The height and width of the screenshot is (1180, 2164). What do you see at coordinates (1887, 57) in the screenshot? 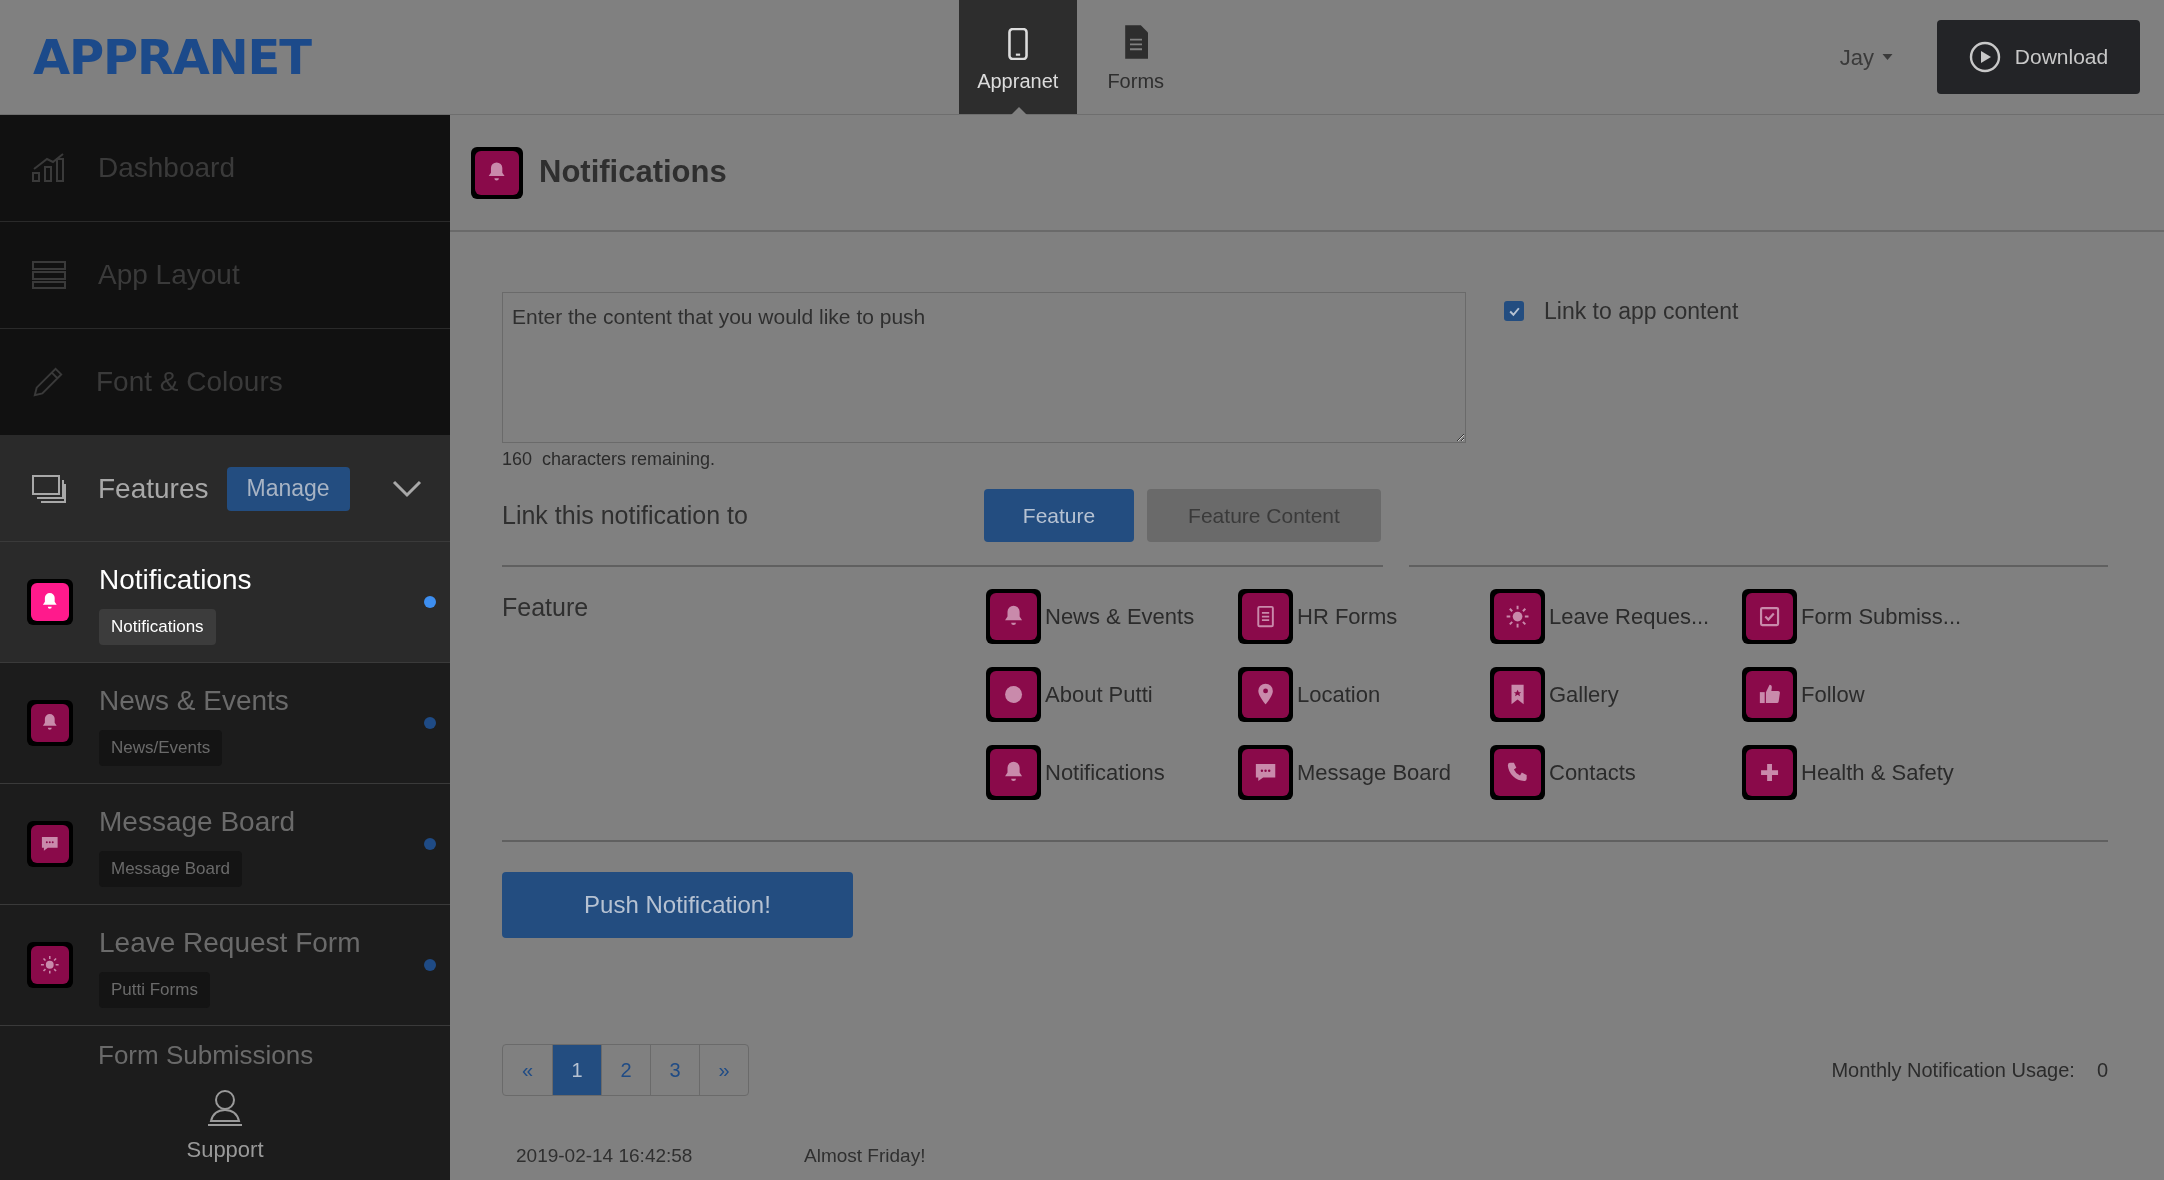
I see `caret-icon` at bounding box center [1887, 57].